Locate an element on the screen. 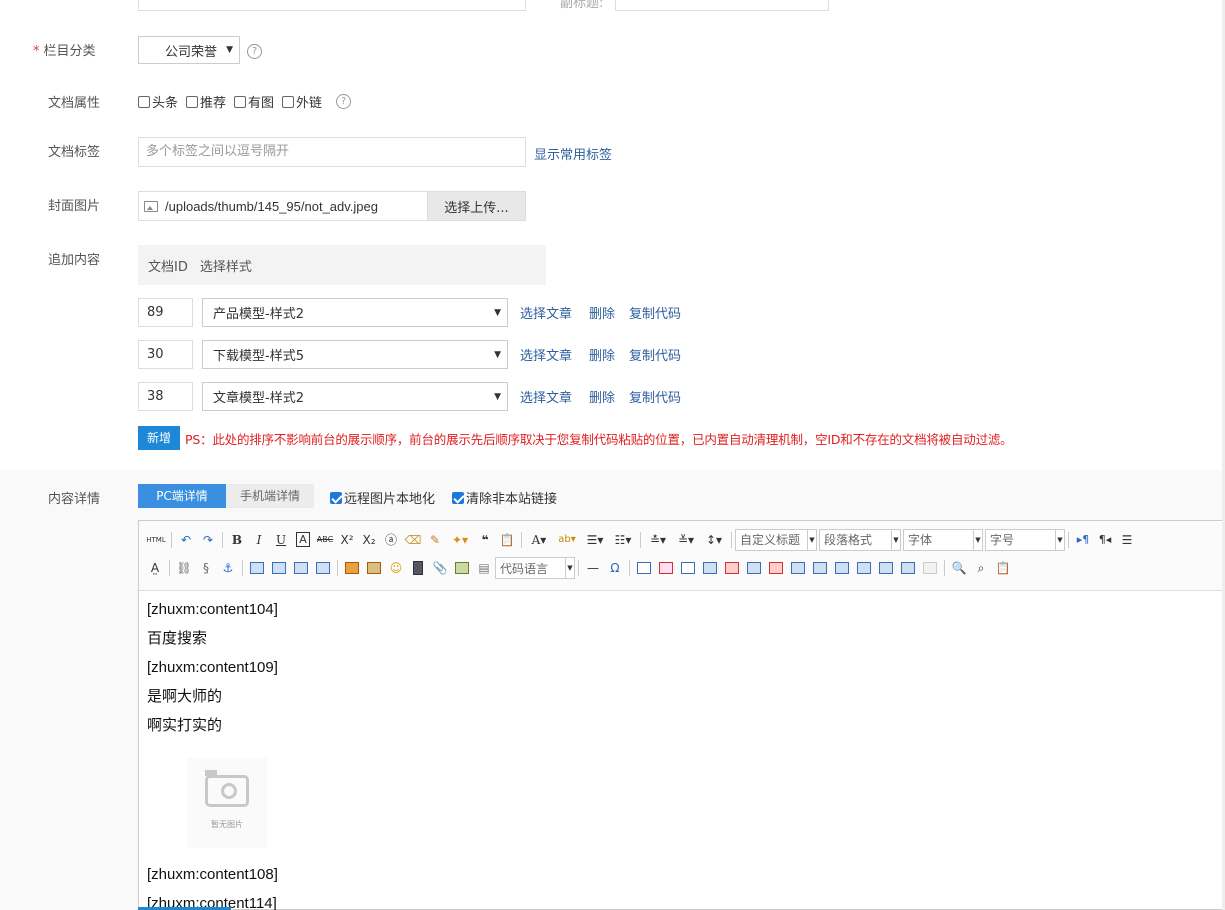  insert-frame-icon is located at coordinates (462, 568).